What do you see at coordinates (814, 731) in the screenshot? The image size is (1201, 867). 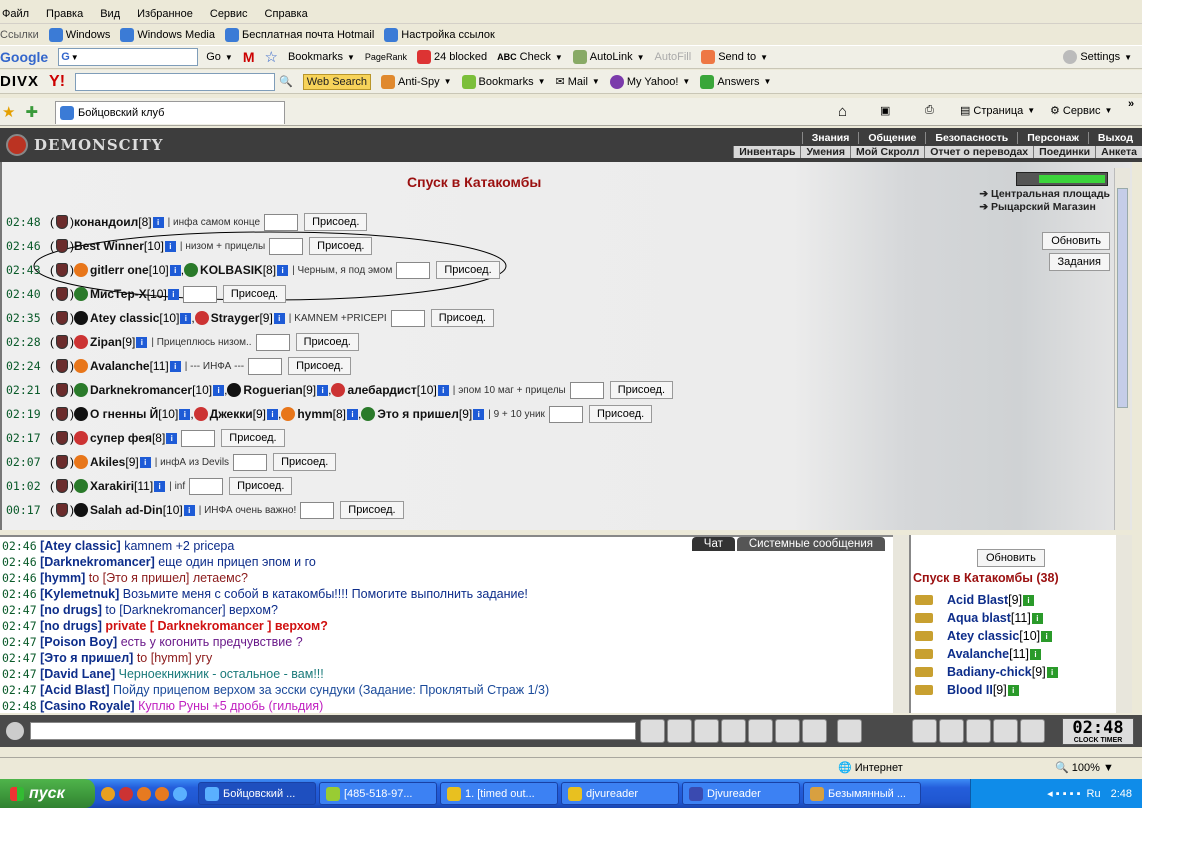 I see `sound-icon` at bounding box center [814, 731].